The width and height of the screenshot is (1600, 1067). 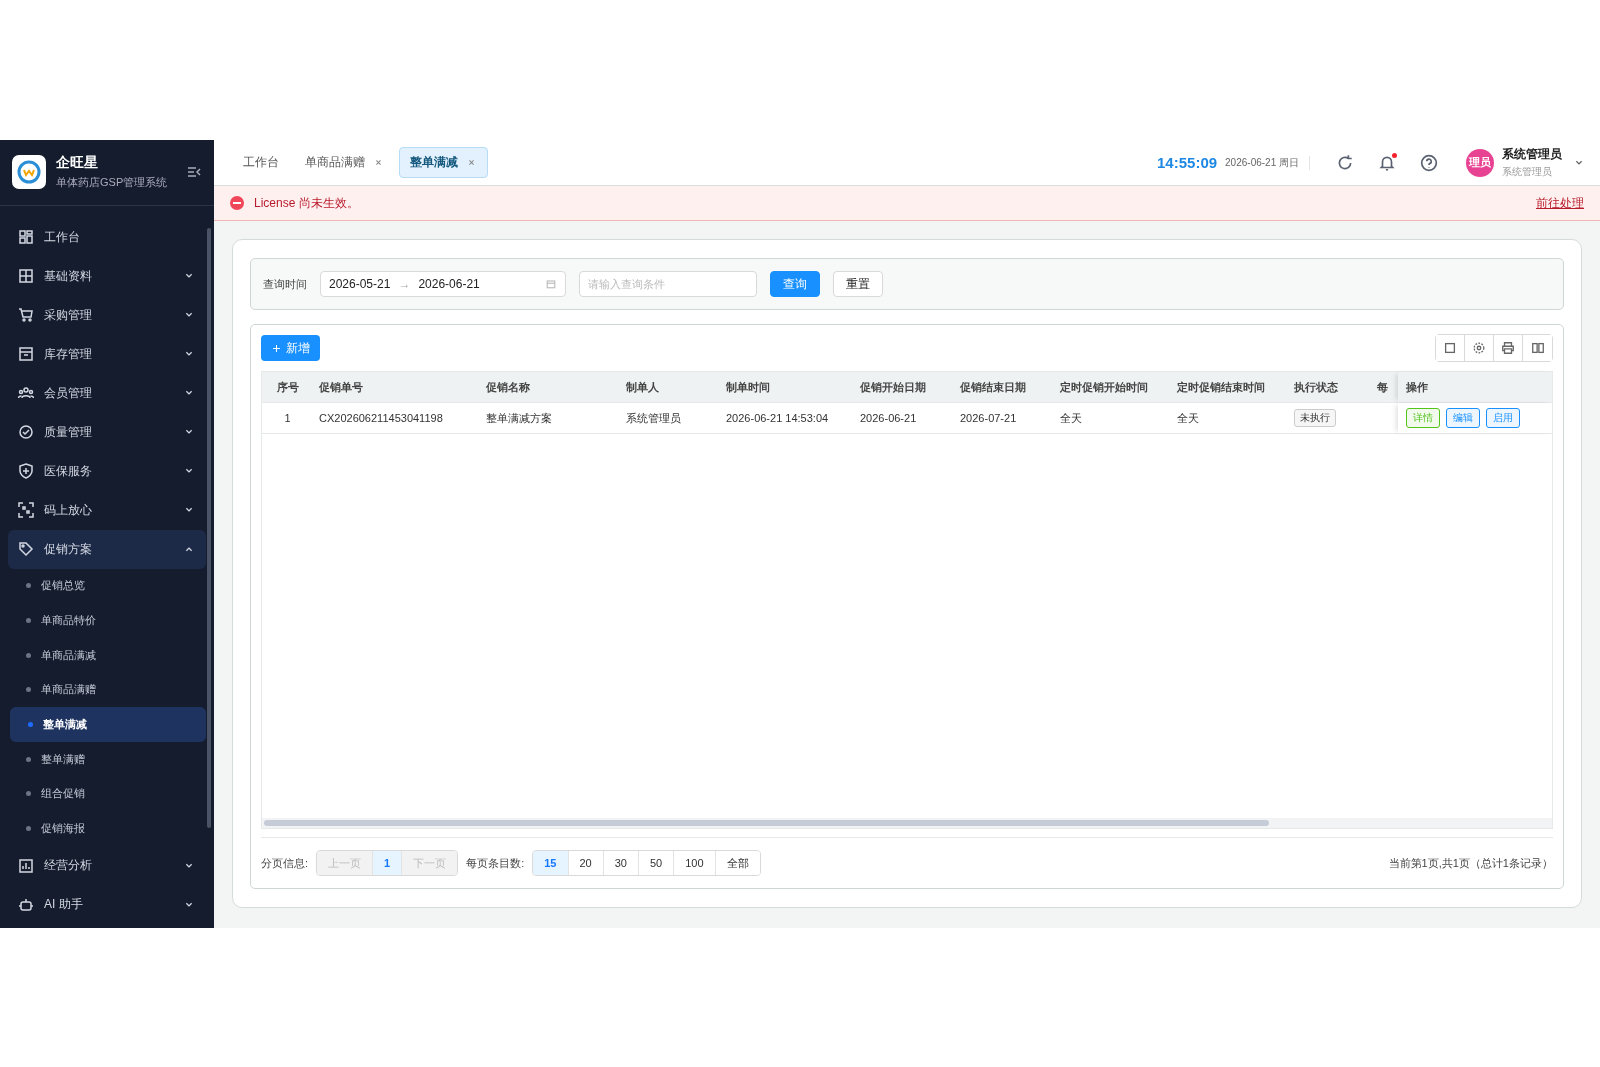 I want to click on column-header: 定时促销结束时间, so click(x=1221, y=387).